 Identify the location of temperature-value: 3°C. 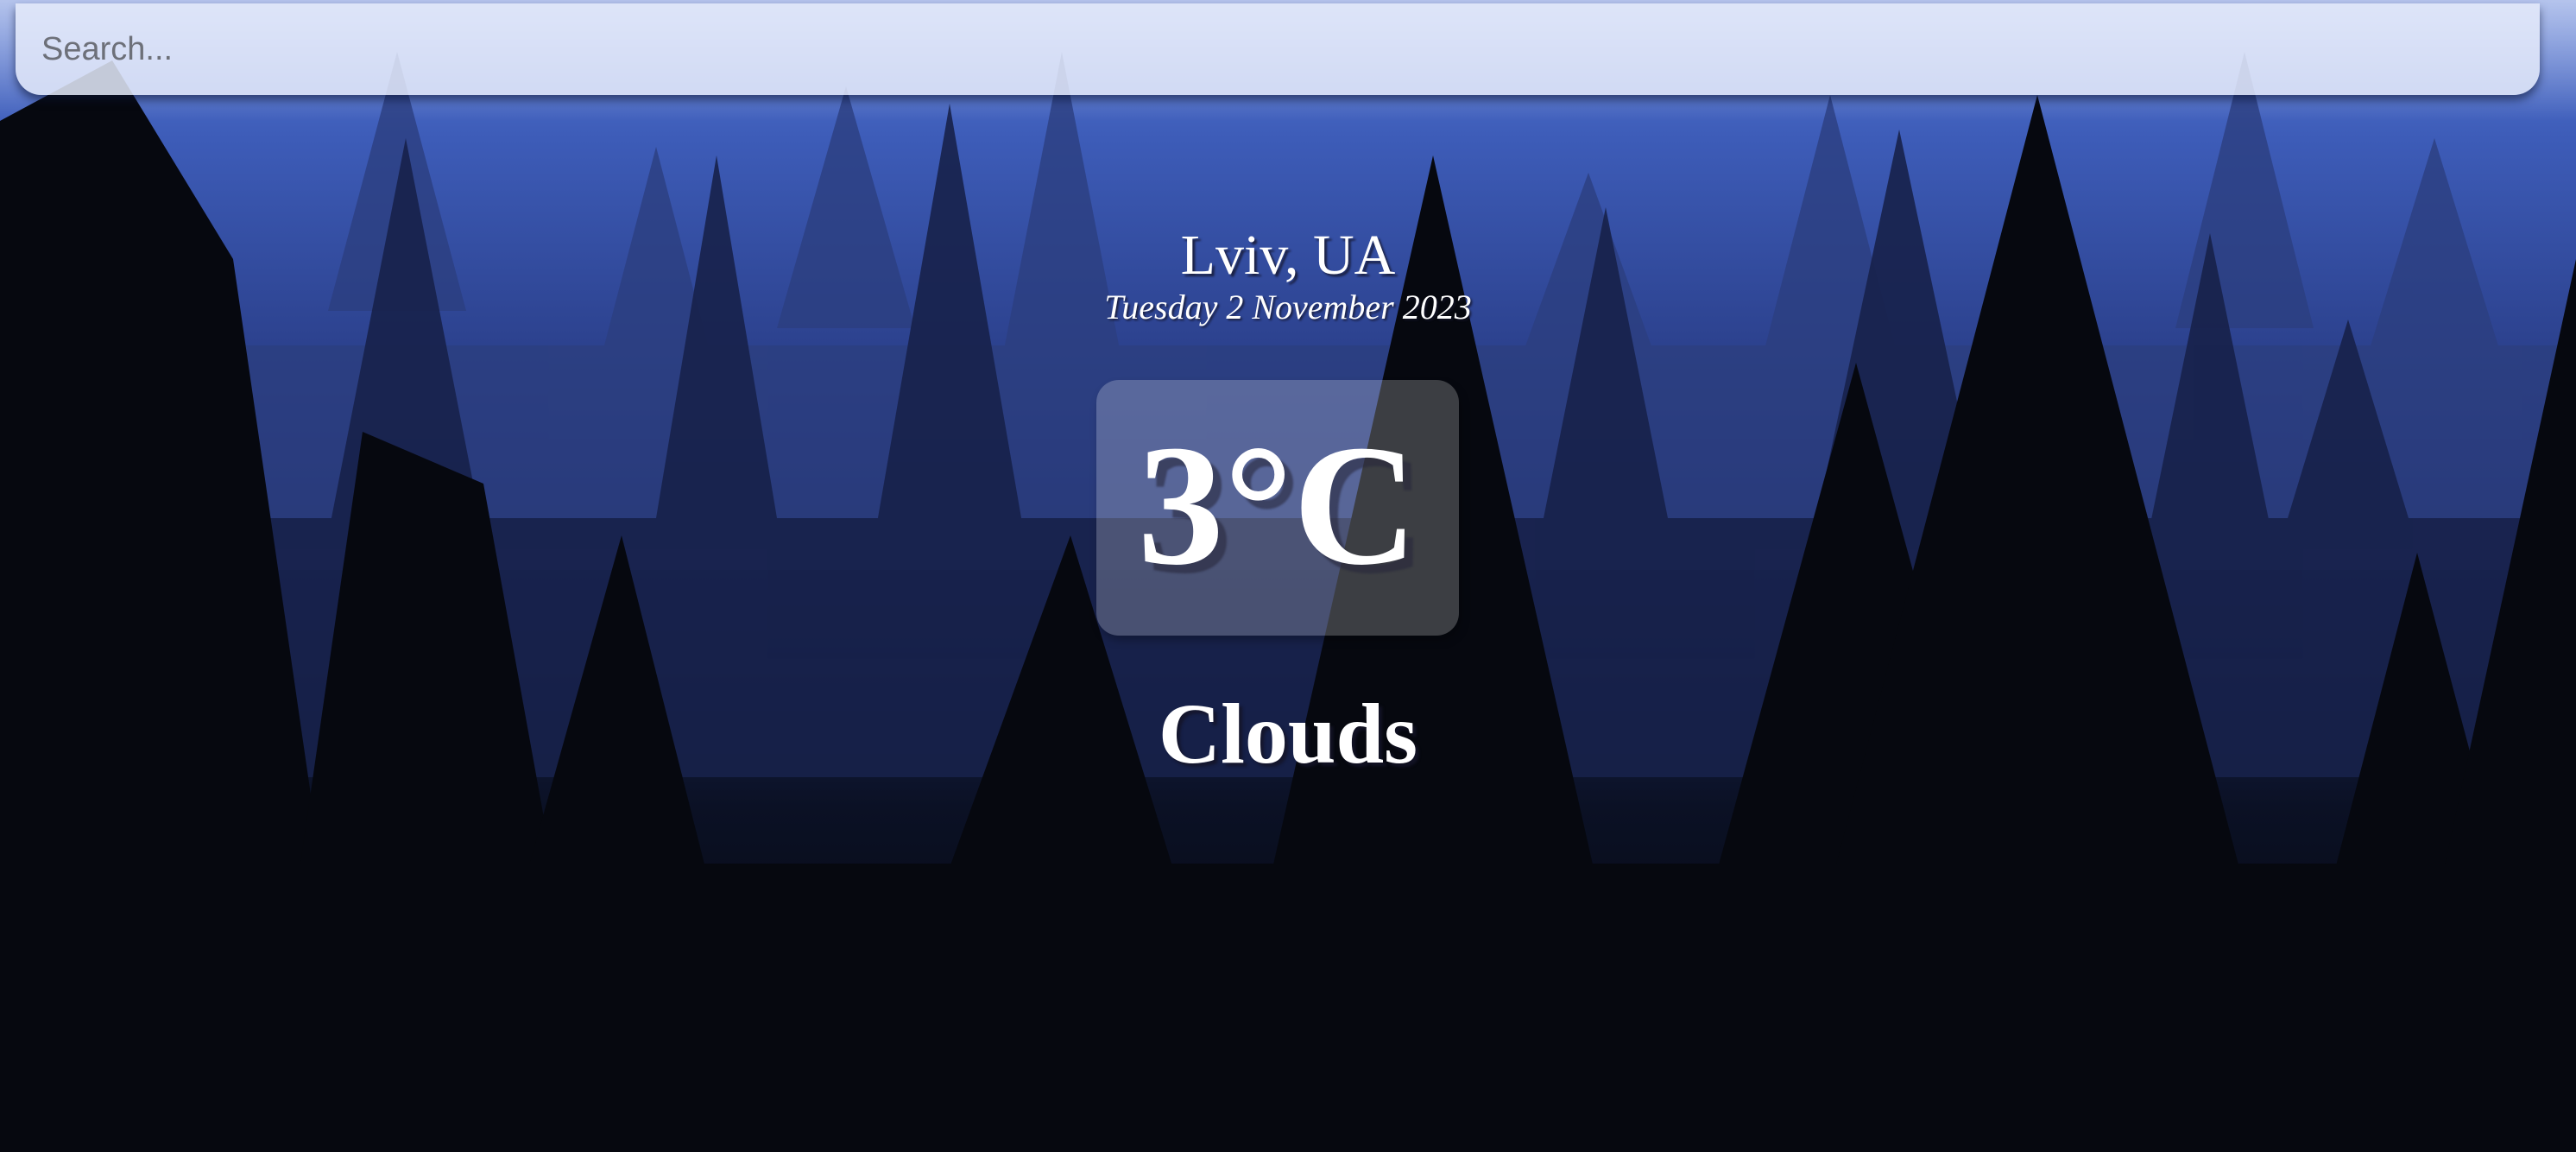
(1277, 506).